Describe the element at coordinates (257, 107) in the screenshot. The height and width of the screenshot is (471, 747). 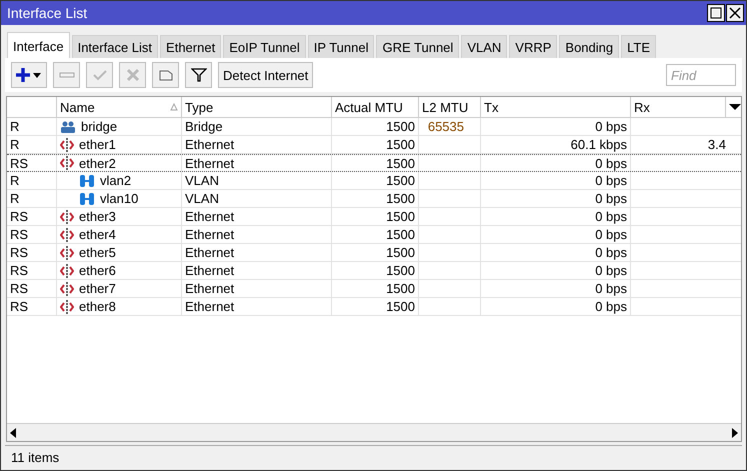
I see `column-header: Type` at that location.